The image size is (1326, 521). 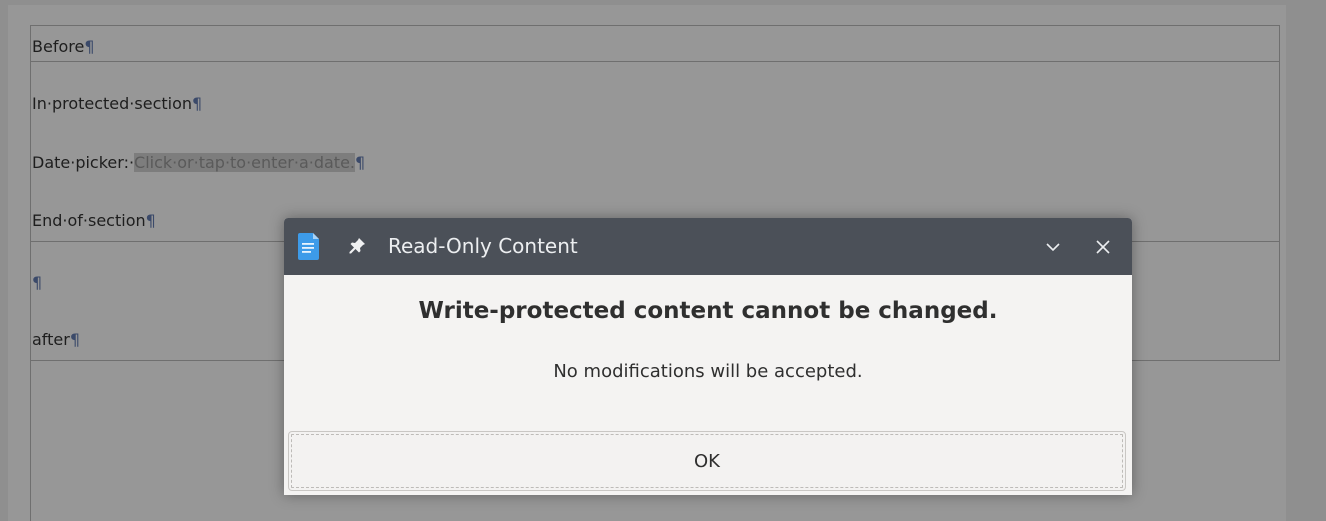 What do you see at coordinates (357, 246) in the screenshot?
I see `pin-icon` at bounding box center [357, 246].